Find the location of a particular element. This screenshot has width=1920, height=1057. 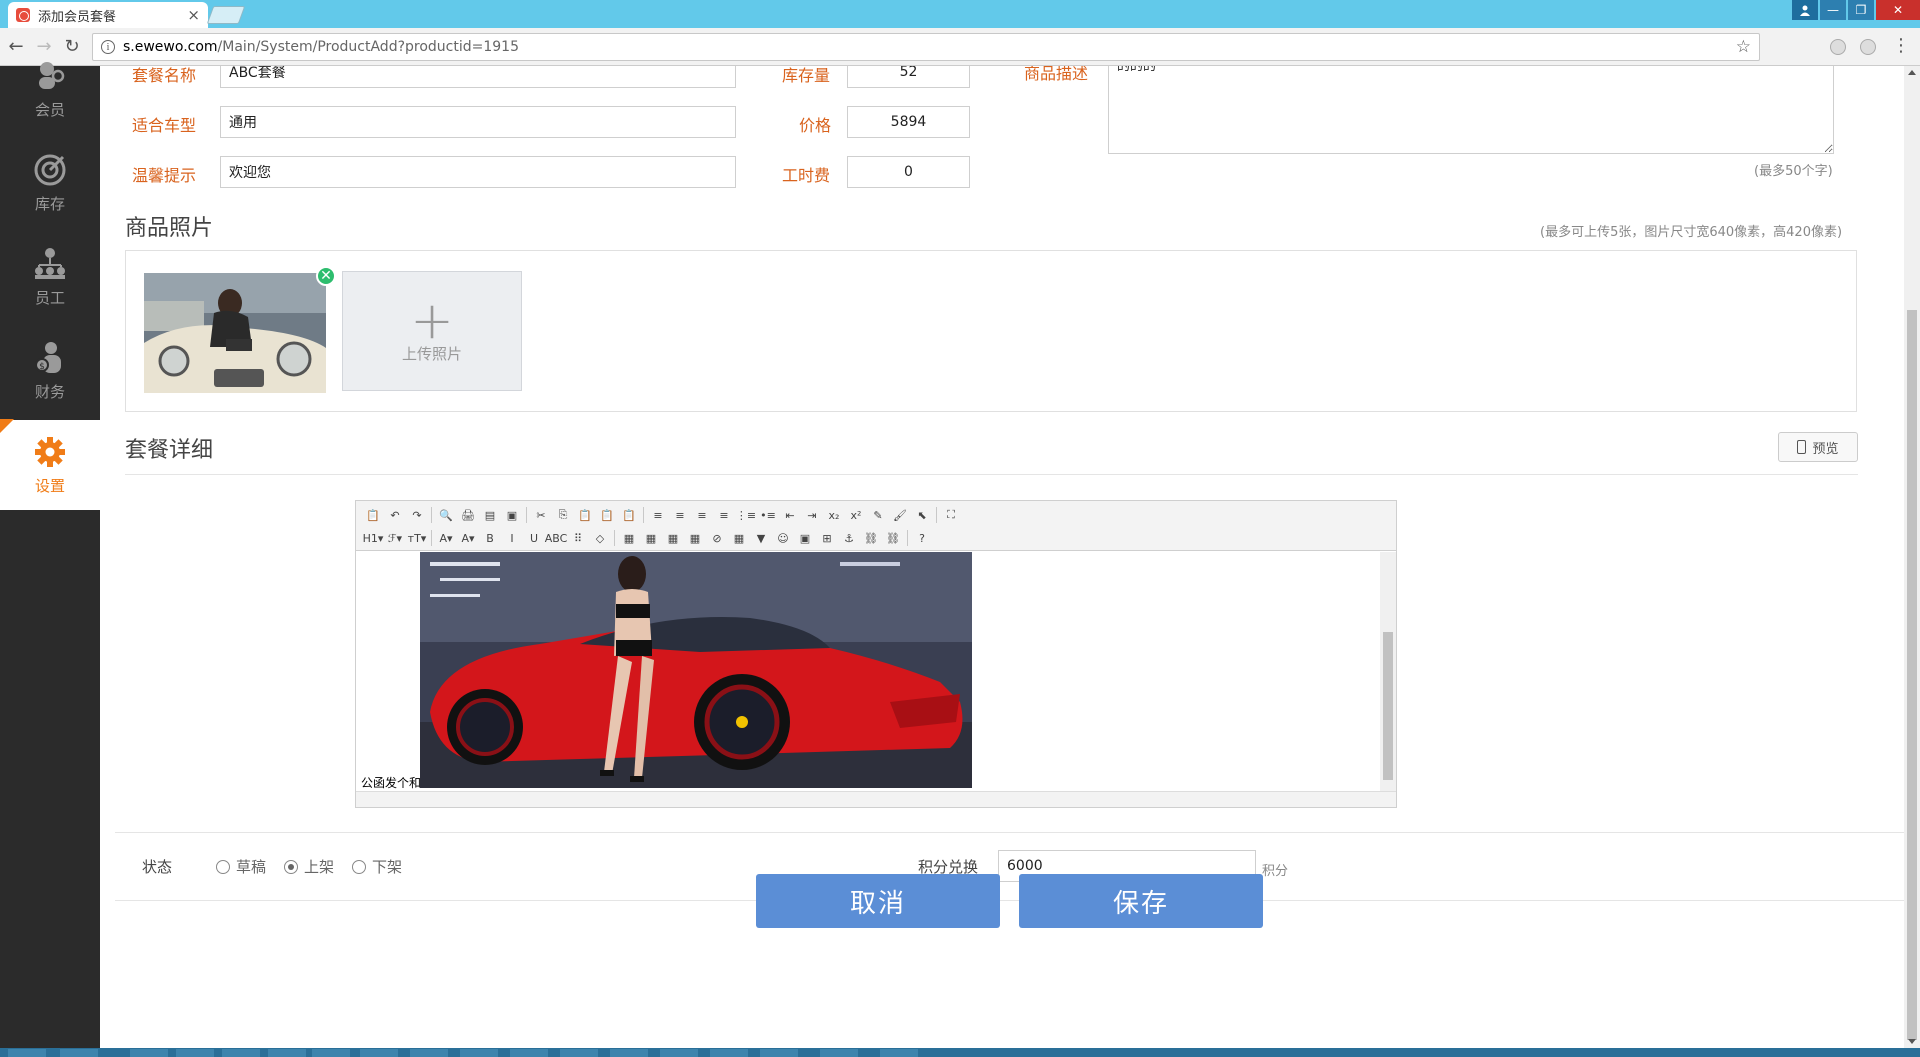

toolbar-button-icon: ↷ is located at coordinates (417, 515).